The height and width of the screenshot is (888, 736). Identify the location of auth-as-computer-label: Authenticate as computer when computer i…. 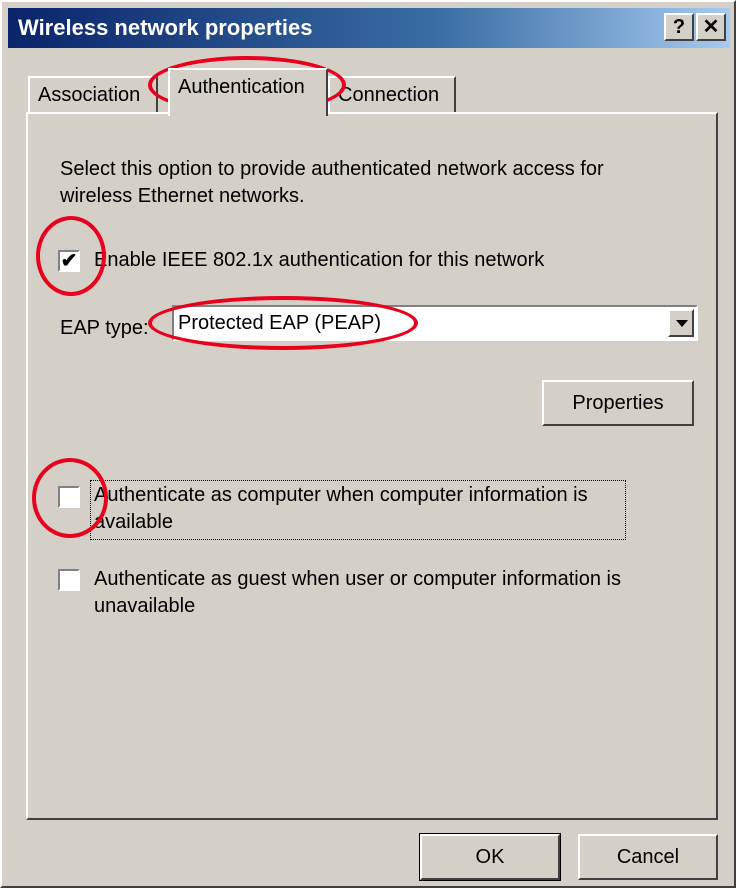
(358, 509).